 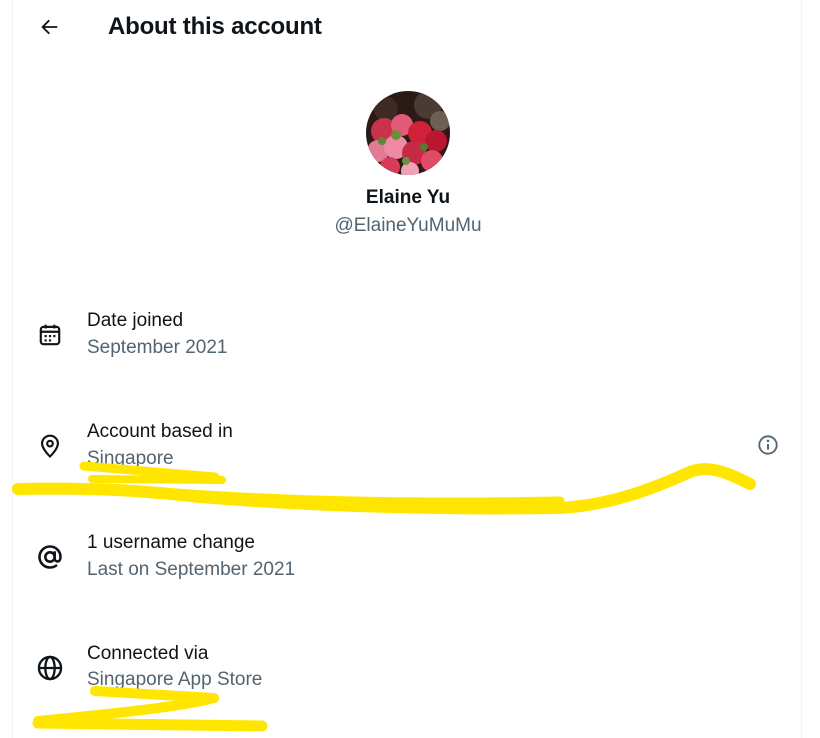 I want to click on avatar, so click(x=408, y=133).